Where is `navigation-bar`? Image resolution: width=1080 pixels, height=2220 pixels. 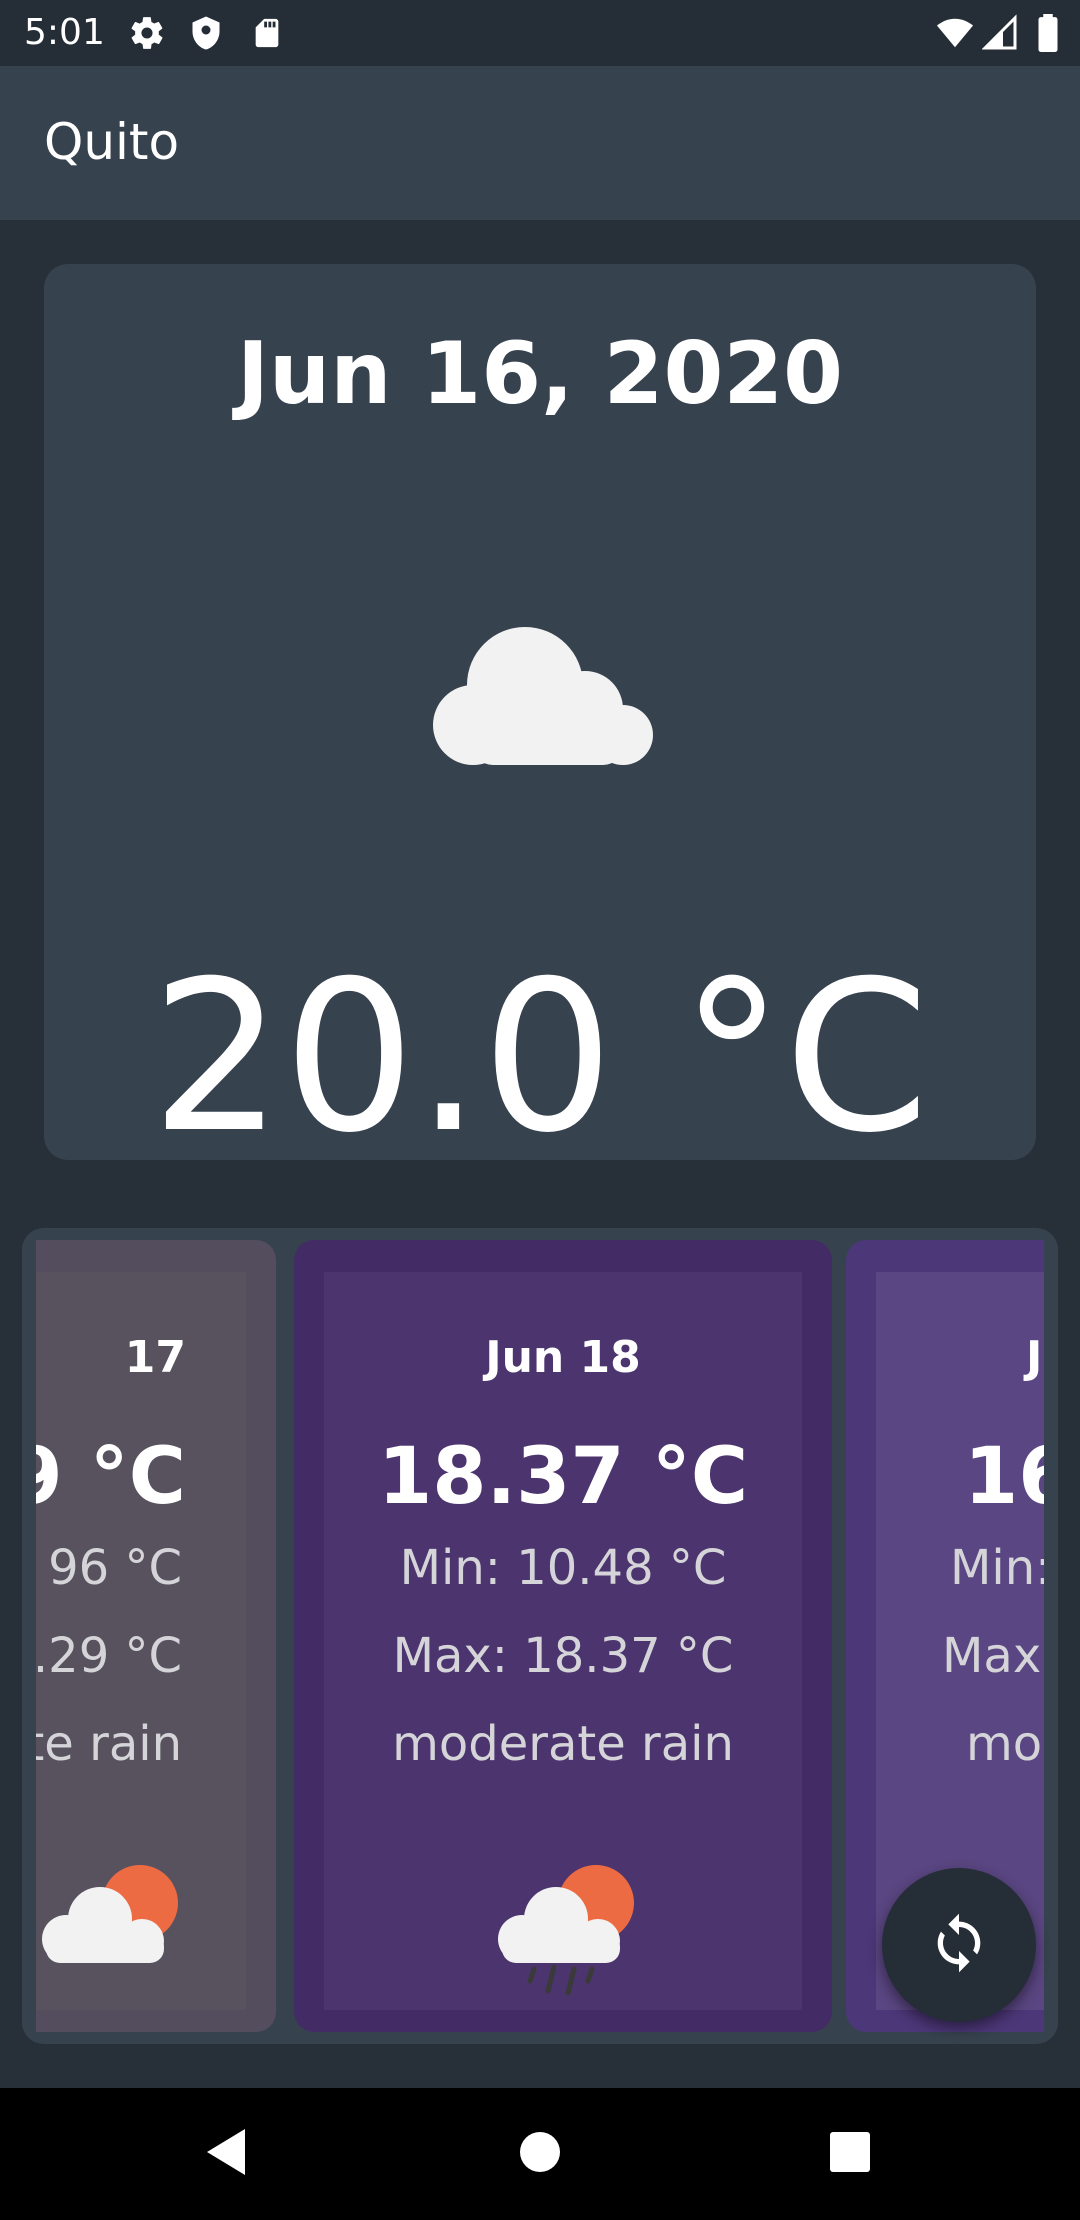 navigation-bar is located at coordinates (540, 2154).